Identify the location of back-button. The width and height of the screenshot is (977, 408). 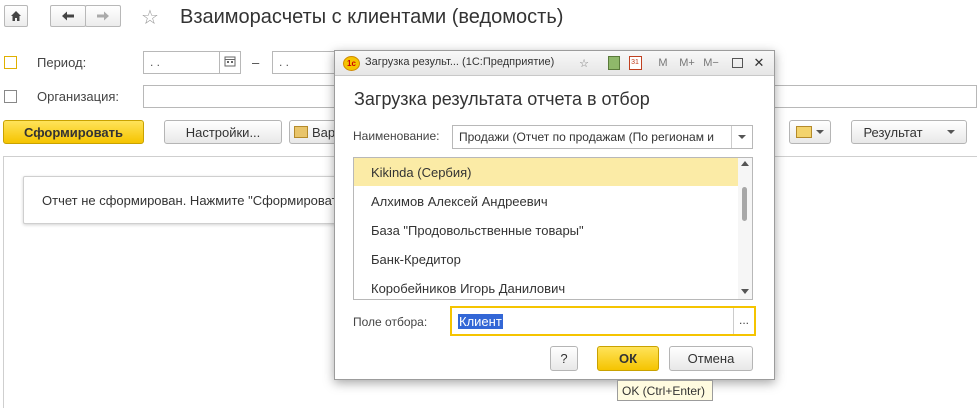
(68, 16).